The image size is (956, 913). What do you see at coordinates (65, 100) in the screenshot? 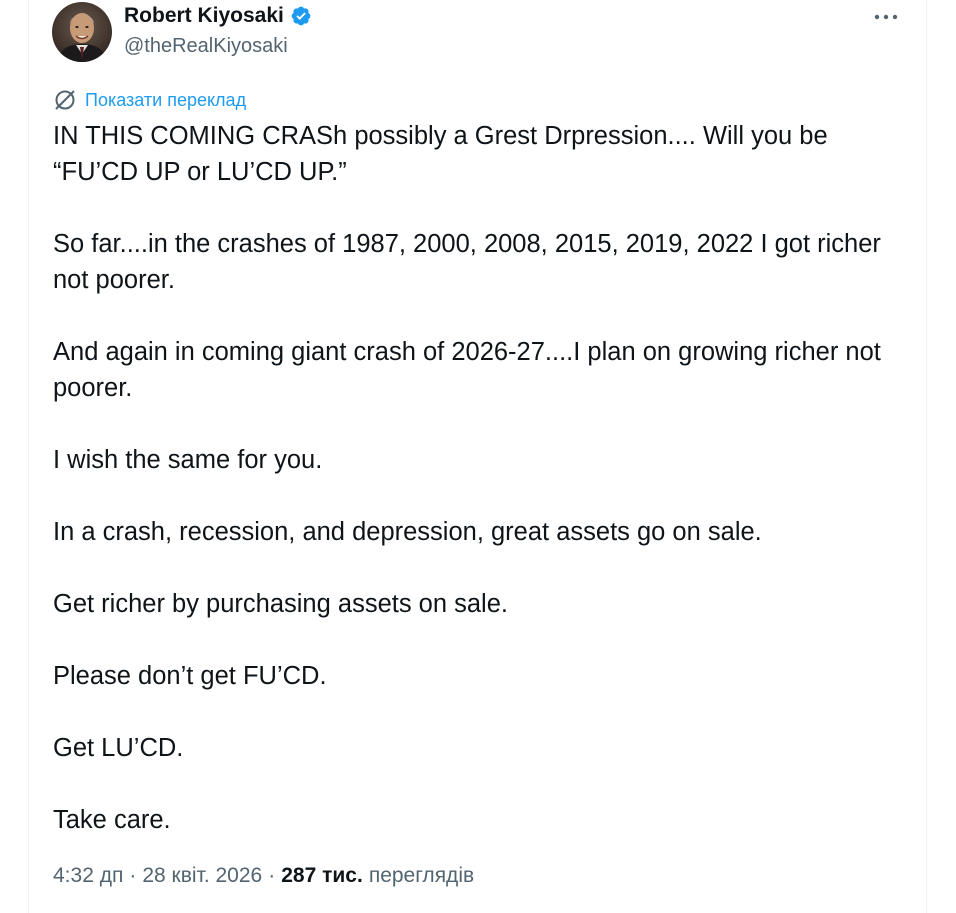
I see `globe-icon` at bounding box center [65, 100].